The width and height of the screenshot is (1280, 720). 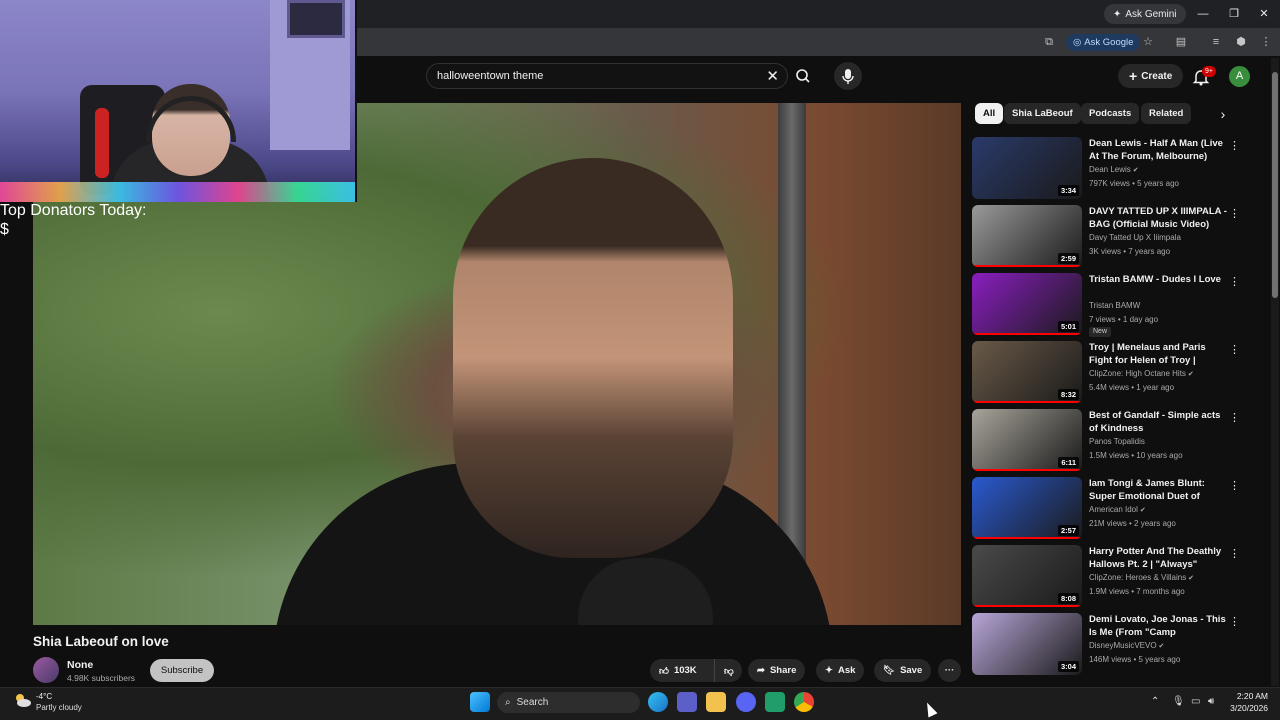 I want to click on voice-search-button, so click(x=848, y=76).